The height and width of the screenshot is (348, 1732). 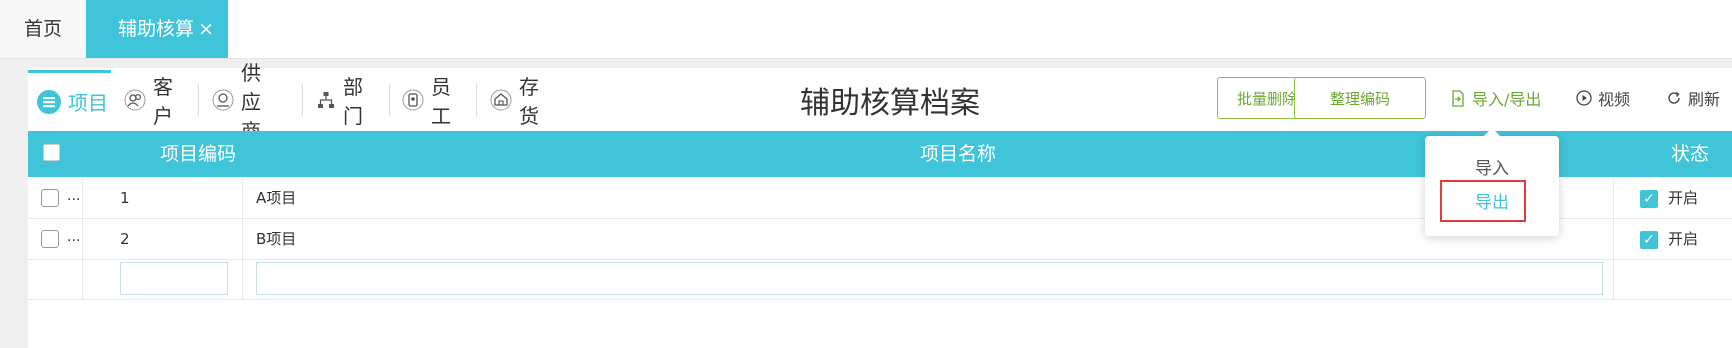 What do you see at coordinates (441, 101) in the screenshot?
I see `tab-employee-label: 员工` at bounding box center [441, 101].